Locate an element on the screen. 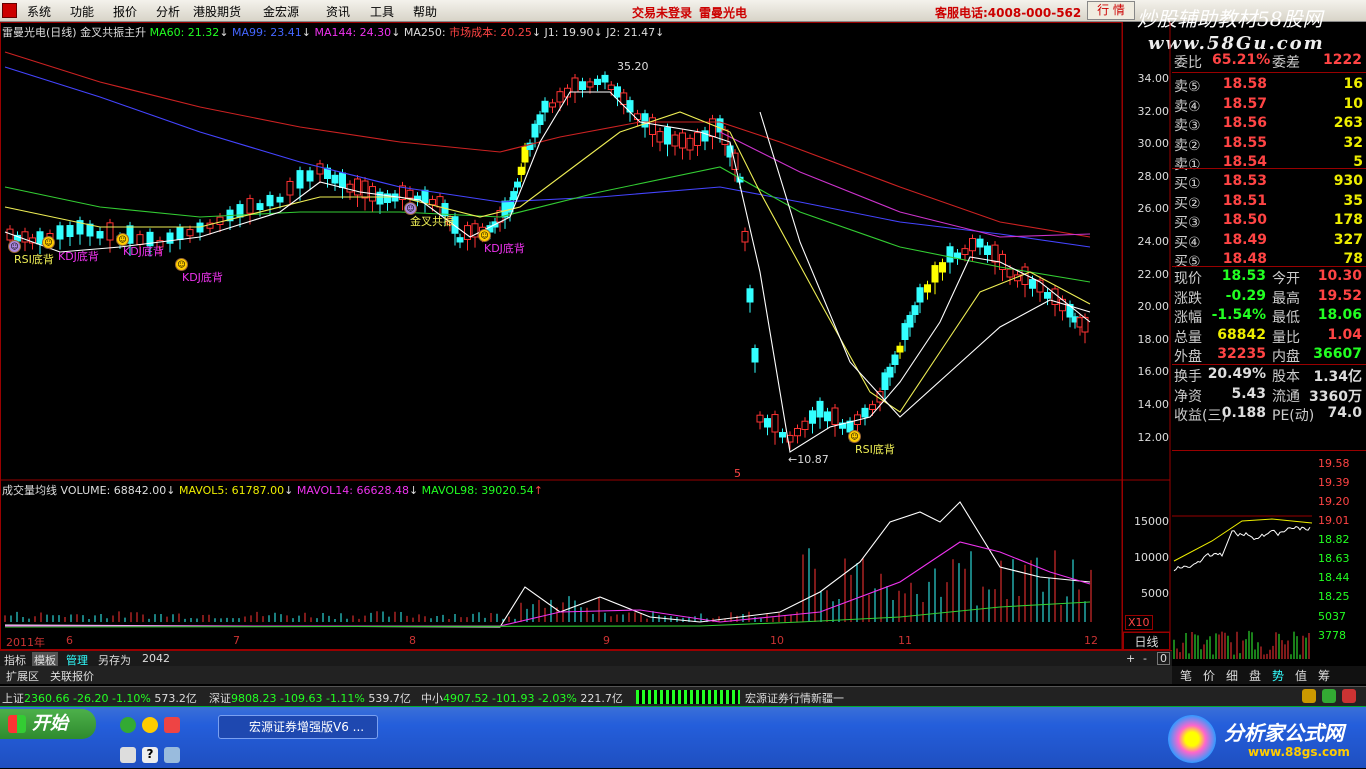 The width and height of the screenshot is (1366, 769). price-axis-label: 16.00 is located at coordinates (1153, 372).